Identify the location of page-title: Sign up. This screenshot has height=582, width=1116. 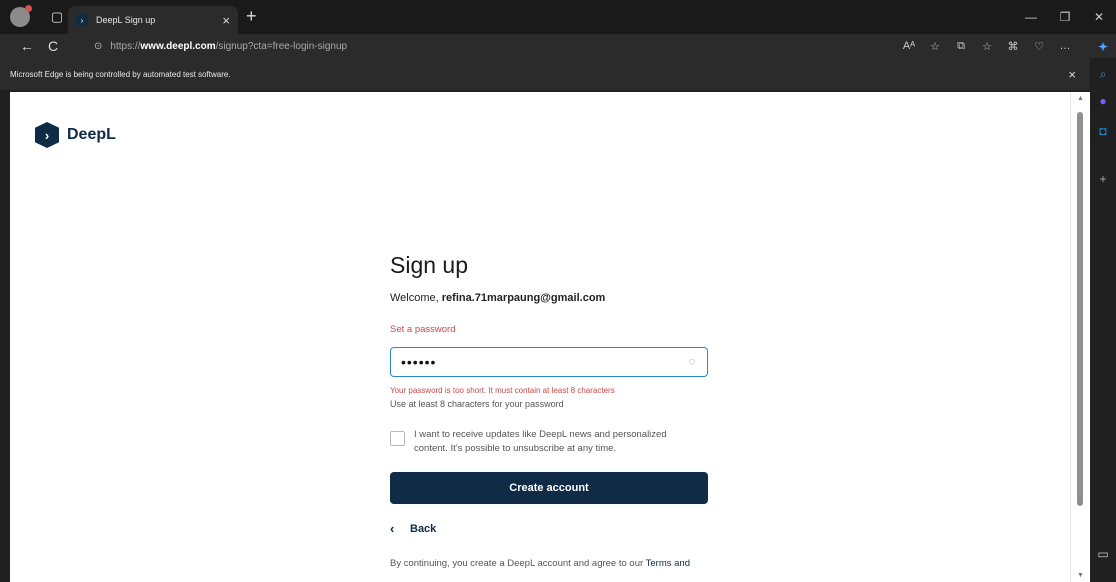
(429, 265).